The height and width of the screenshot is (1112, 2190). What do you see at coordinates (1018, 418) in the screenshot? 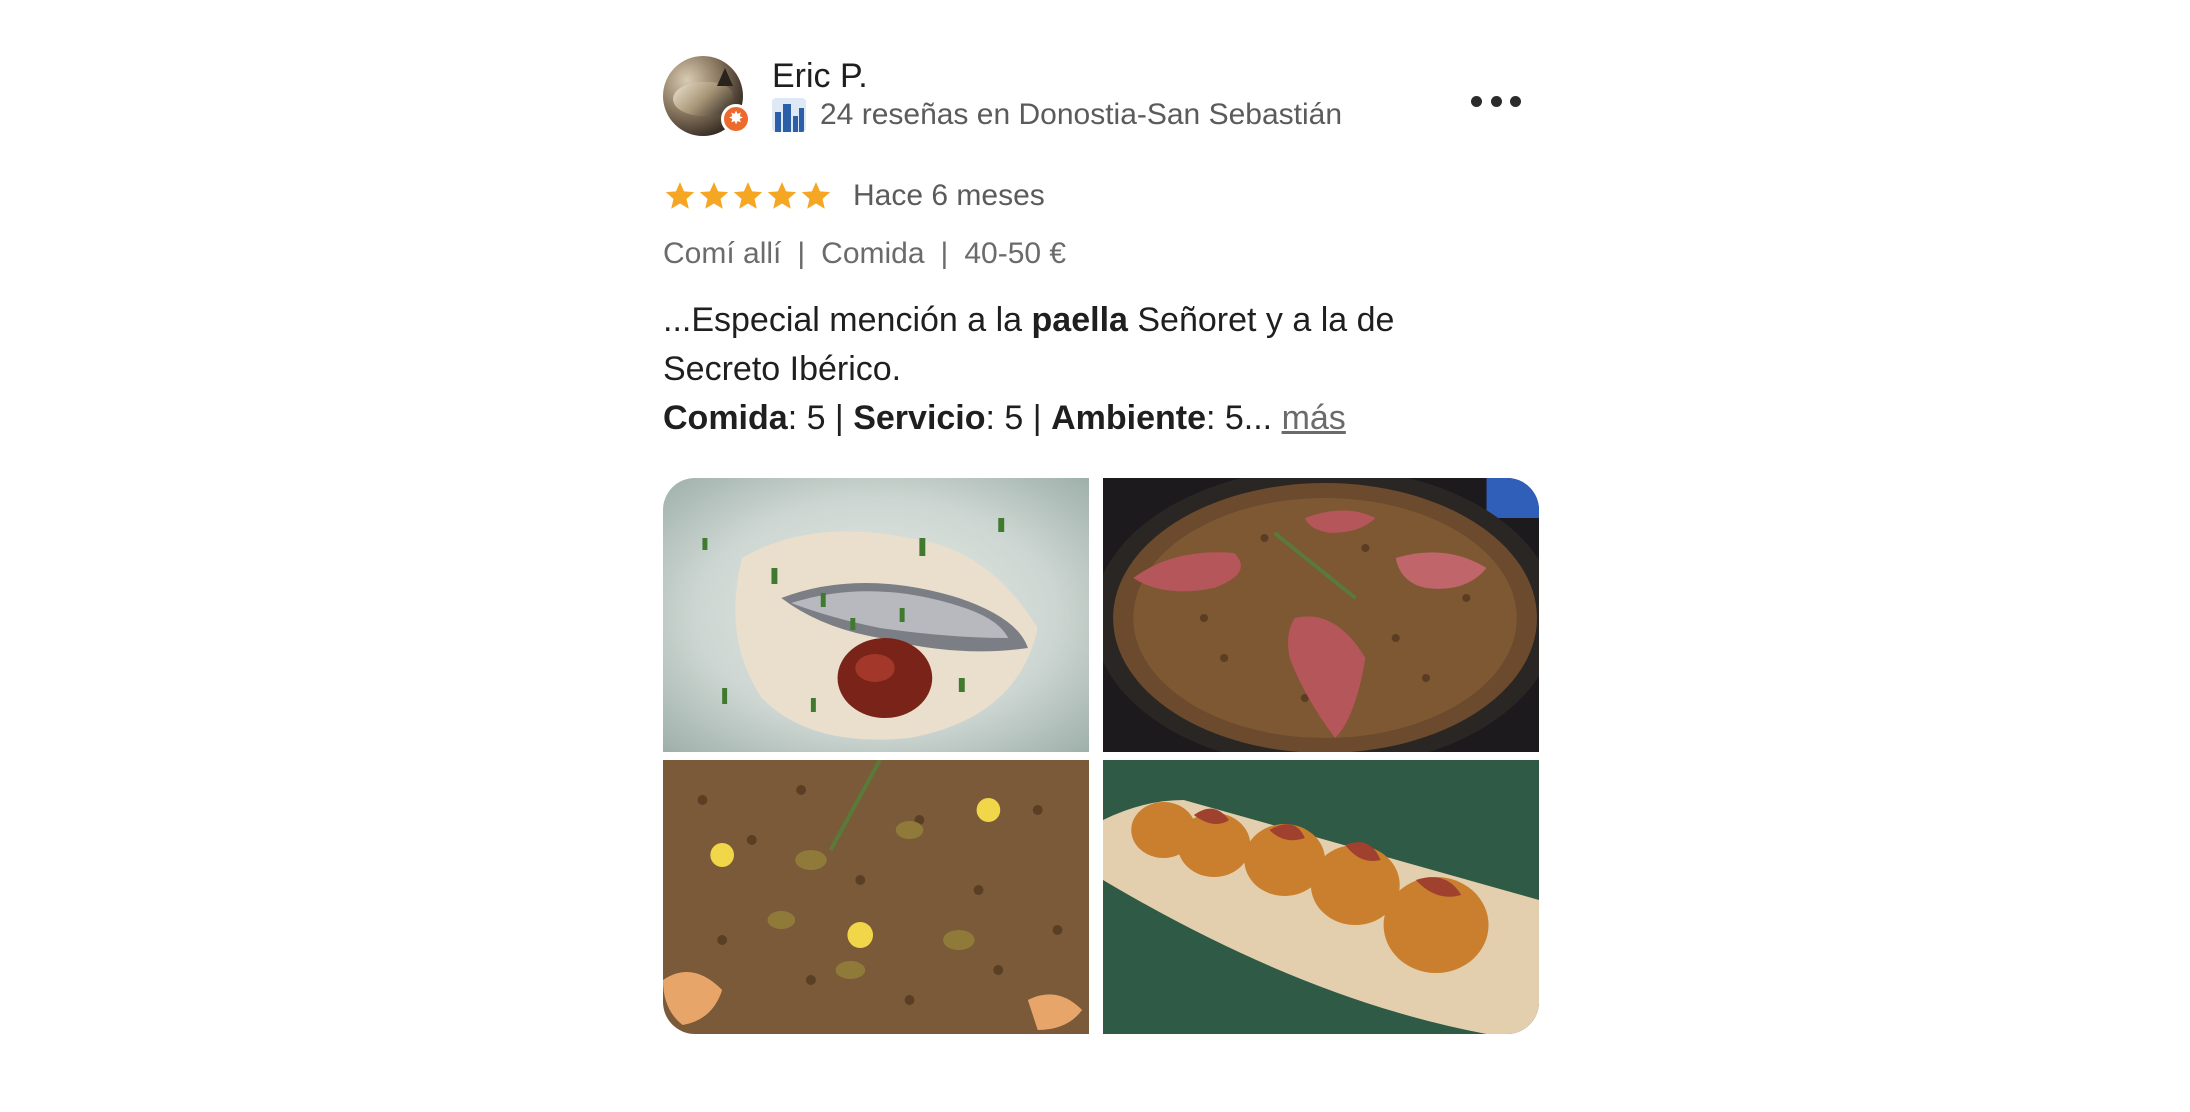
I see `score-value-service: : 5 |` at bounding box center [1018, 418].